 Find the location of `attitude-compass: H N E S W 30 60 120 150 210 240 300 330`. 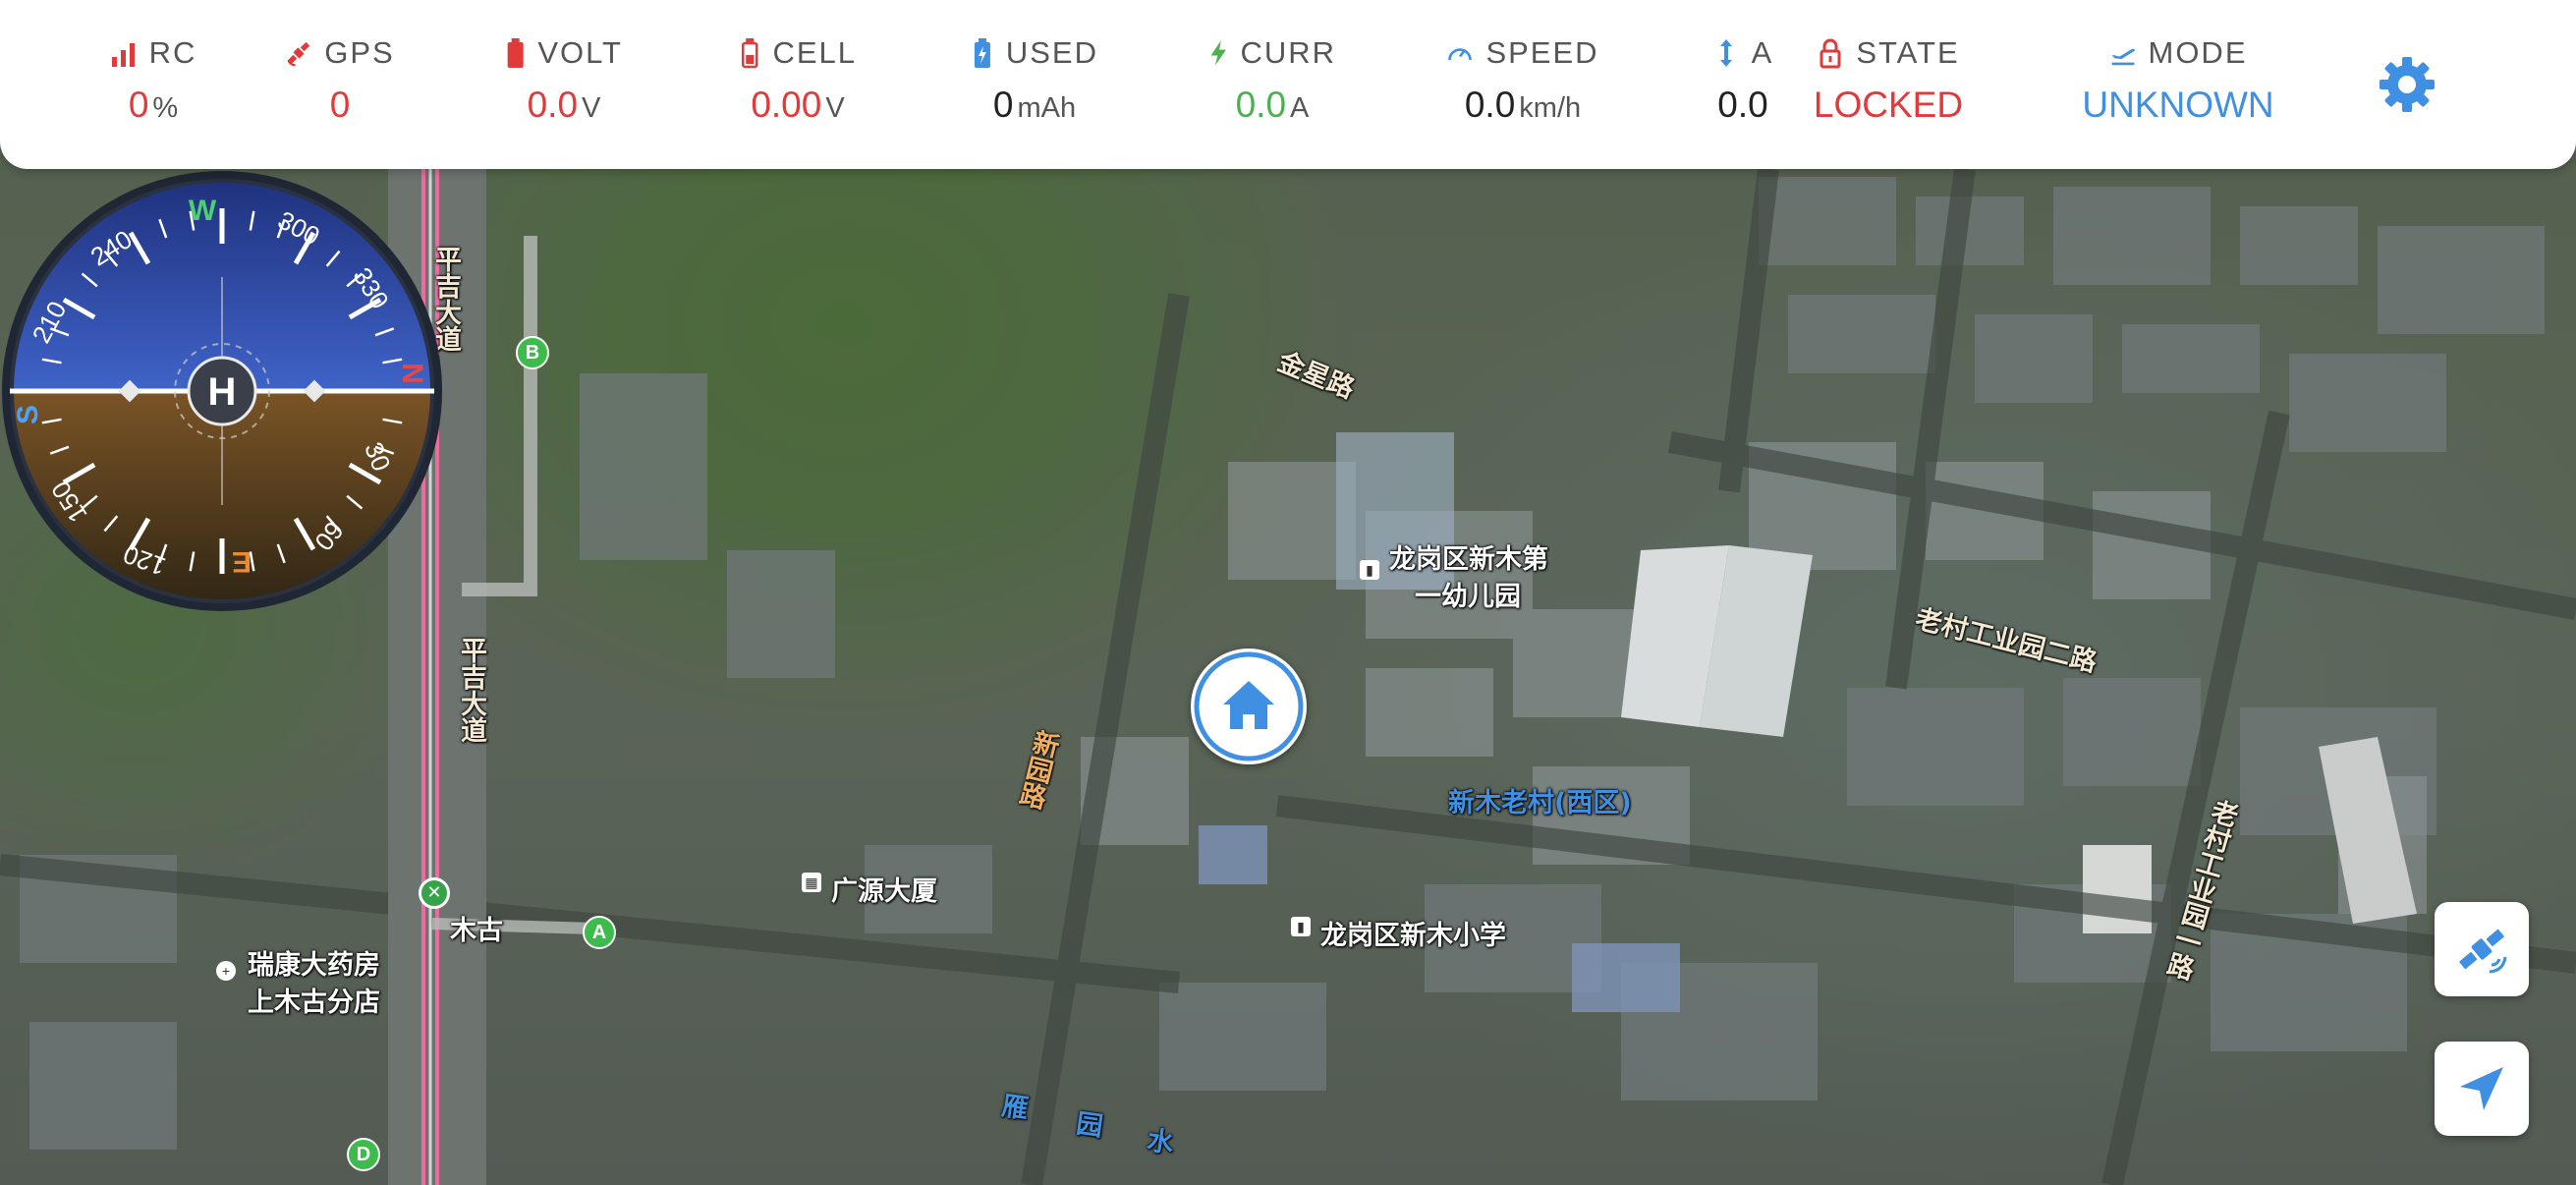

attitude-compass: H N E S W 30 60 120 150 210 240 300 330 is located at coordinates (222, 391).